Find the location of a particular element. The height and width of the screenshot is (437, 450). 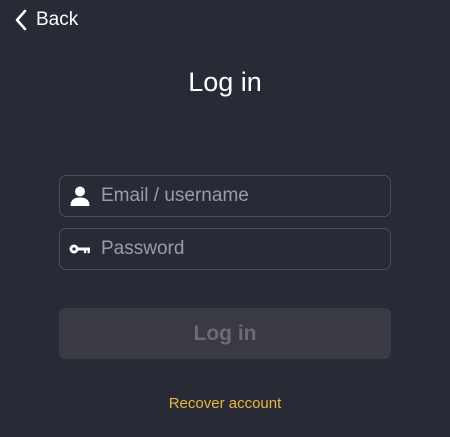

email-field is located at coordinates (225, 196).